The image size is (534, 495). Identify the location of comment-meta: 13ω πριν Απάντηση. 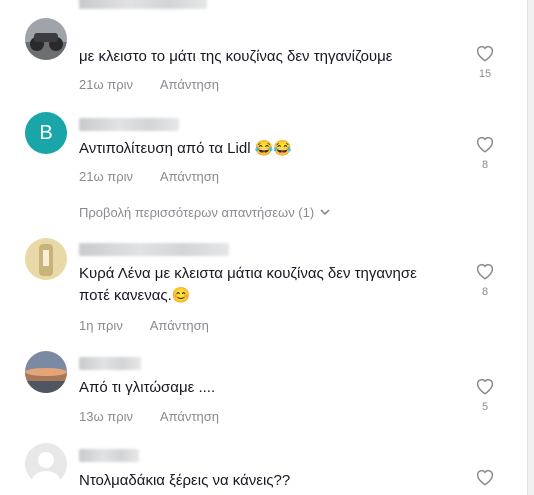
(149, 416).